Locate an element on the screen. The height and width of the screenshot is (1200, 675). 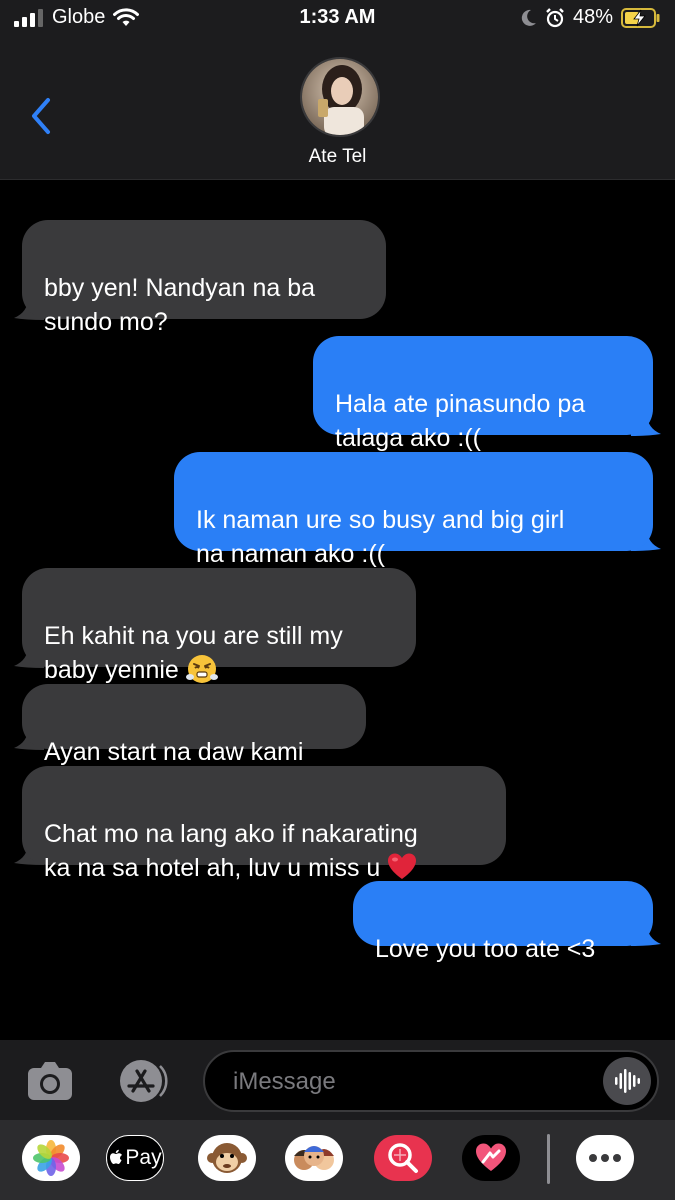
battery-percent: 48% is located at coordinates (592, 17).